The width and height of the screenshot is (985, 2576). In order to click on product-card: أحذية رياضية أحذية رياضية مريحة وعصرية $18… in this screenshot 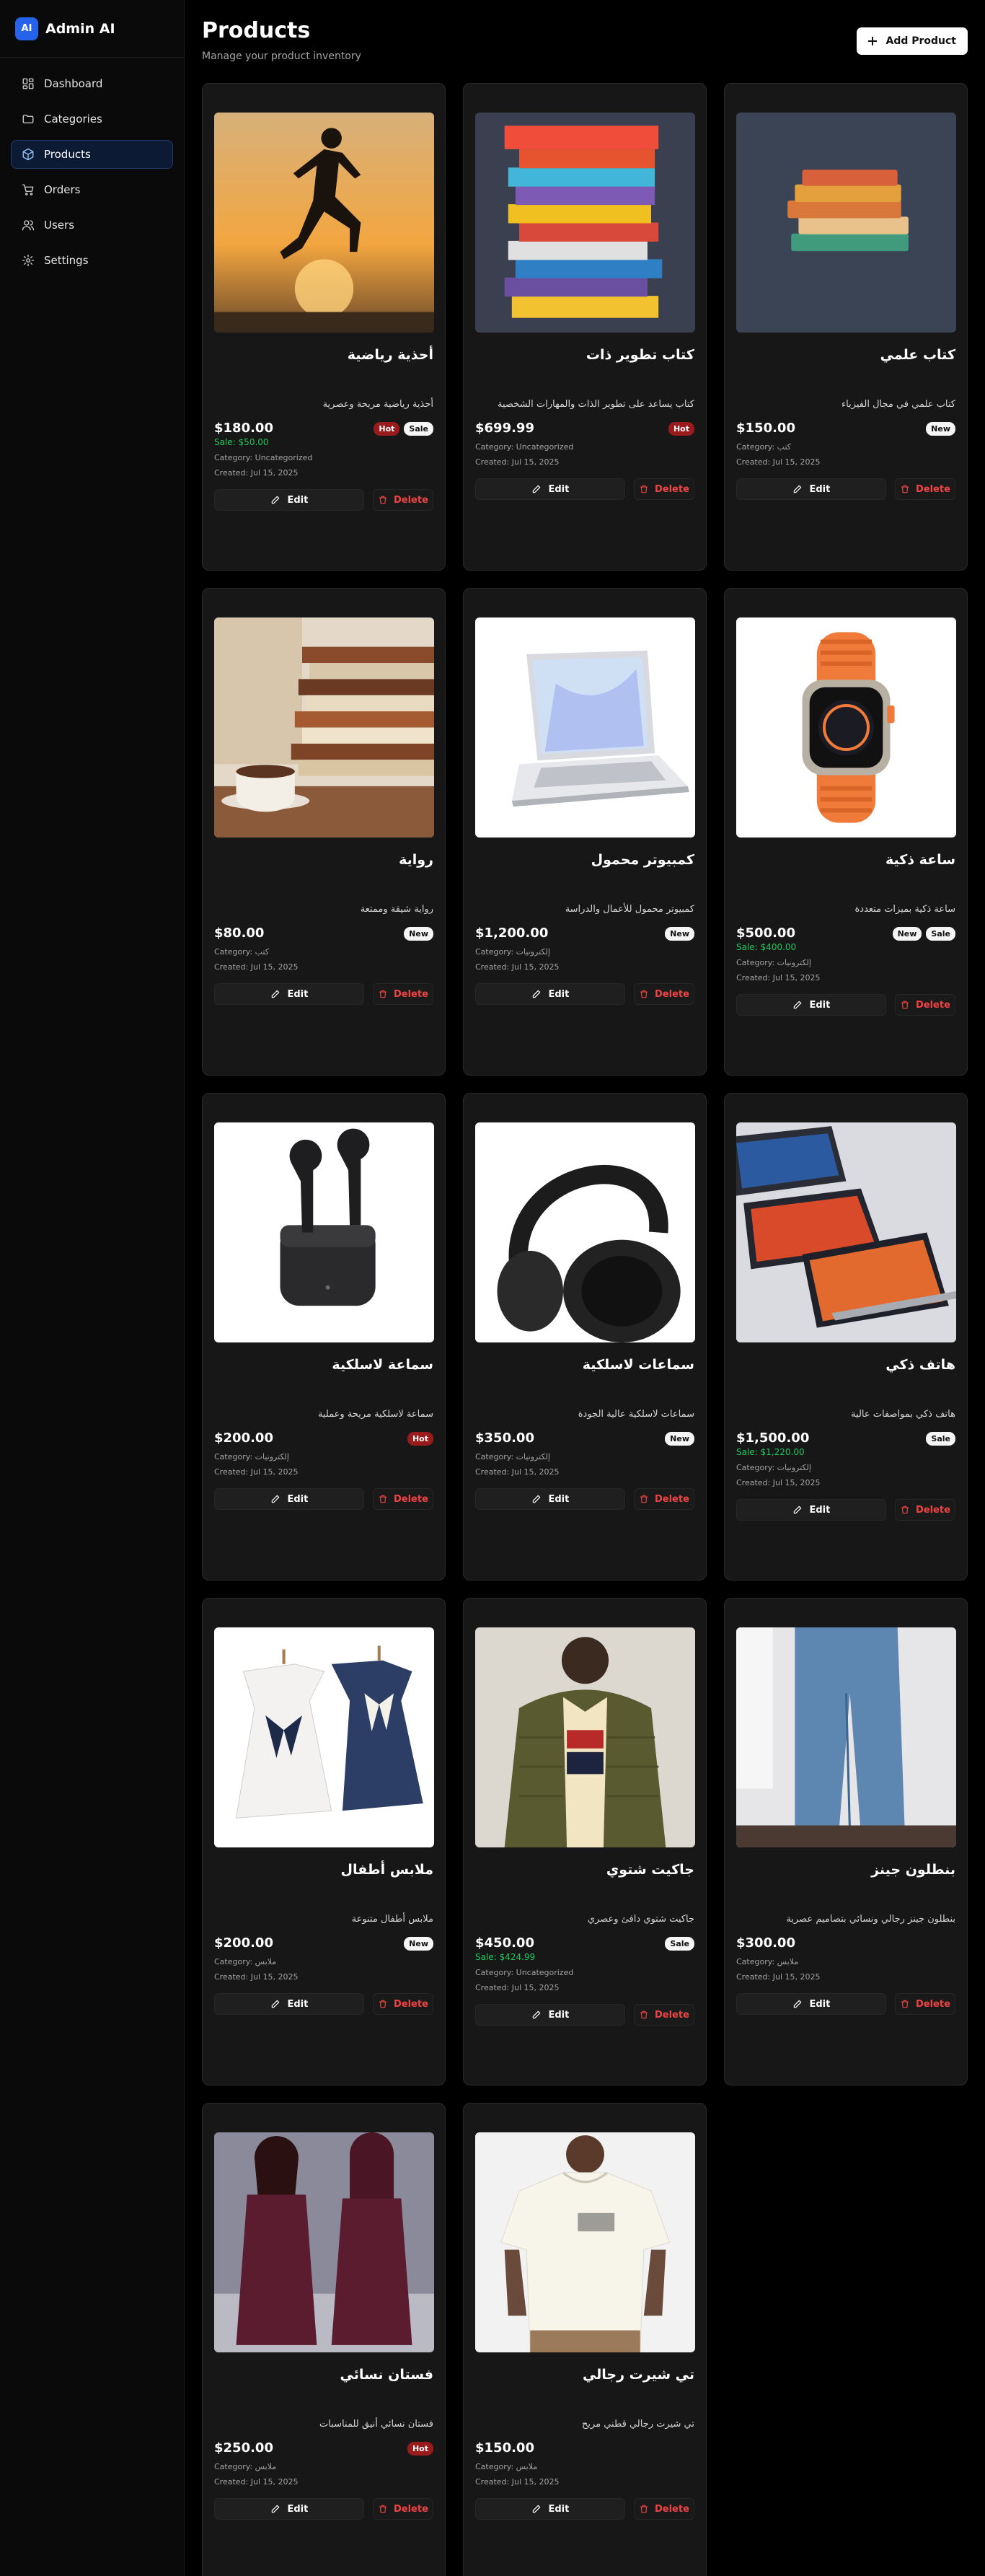, I will do `click(324, 327)`.